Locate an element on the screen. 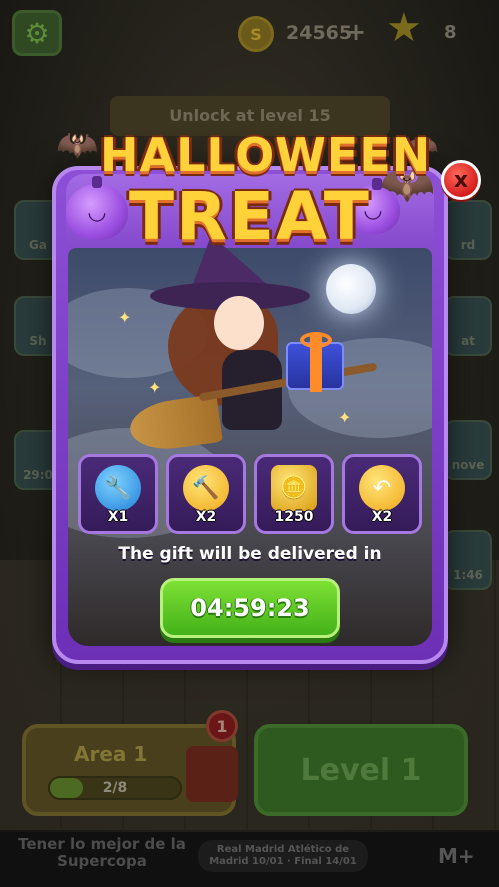  coins-icon: 🪙 is located at coordinates (294, 488).